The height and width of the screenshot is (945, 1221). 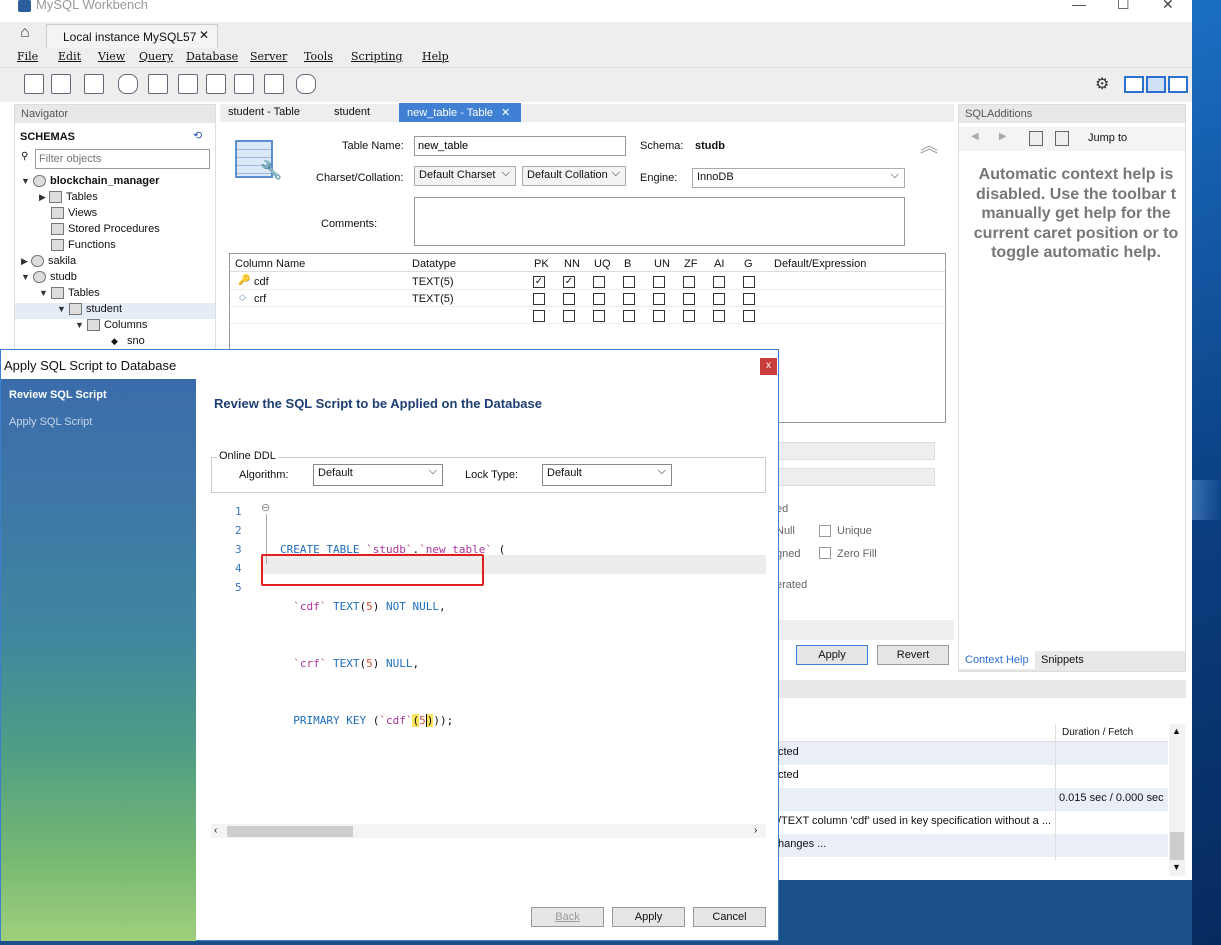 What do you see at coordinates (272, 113) in the screenshot?
I see `tab-student-table: student - Table` at bounding box center [272, 113].